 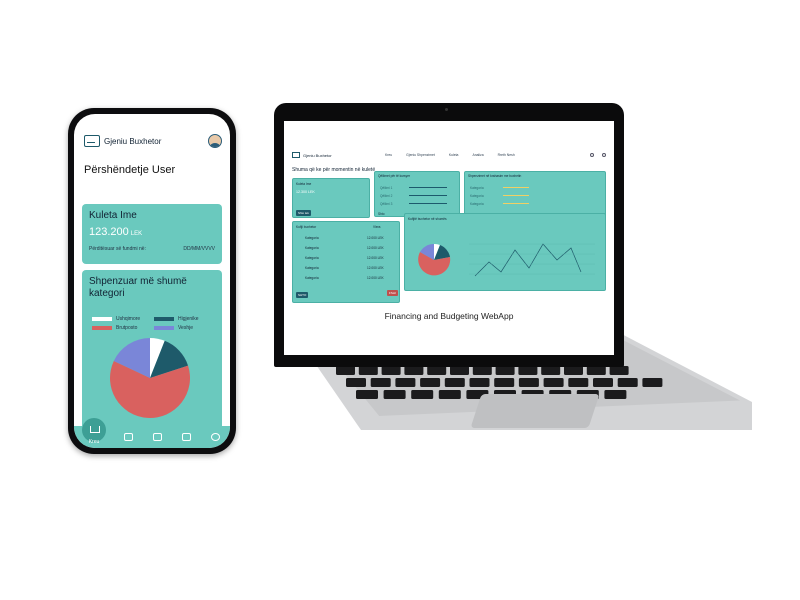 What do you see at coordinates (506, 155) in the screenshot?
I see `nav-rreth-nesh: Rreth Nesh` at bounding box center [506, 155].